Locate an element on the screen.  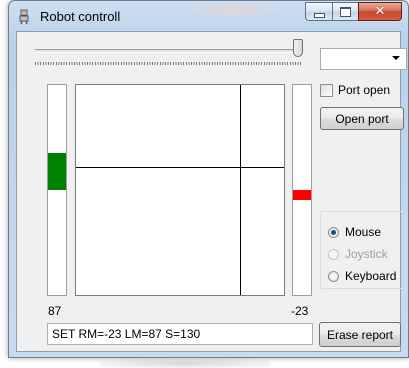
maximize-button is located at coordinates (345, 11).